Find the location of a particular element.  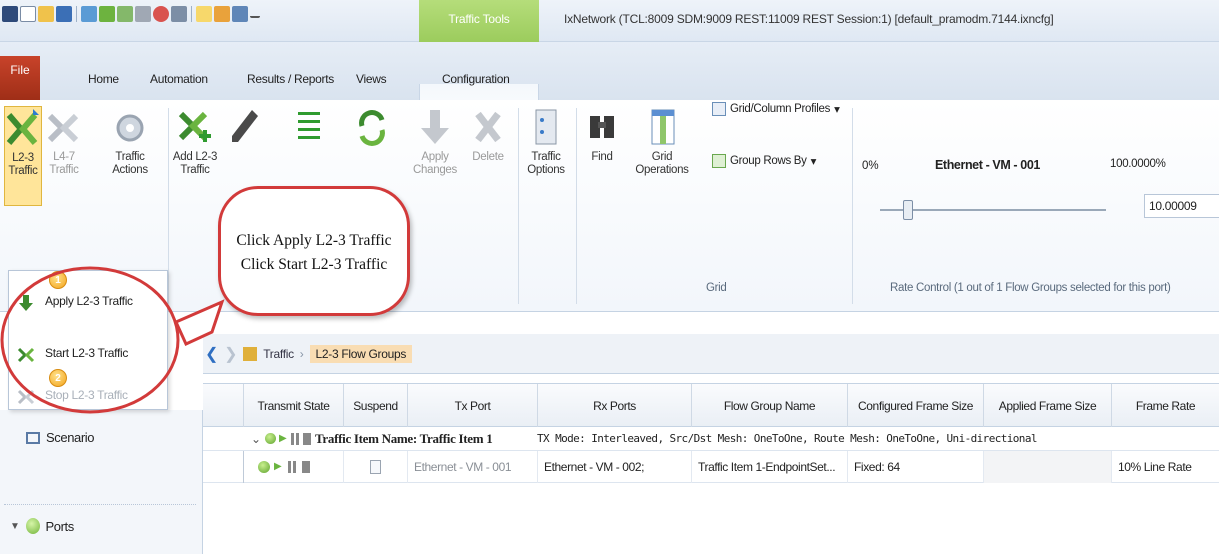

scenario-icon is located at coordinates (33, 437).